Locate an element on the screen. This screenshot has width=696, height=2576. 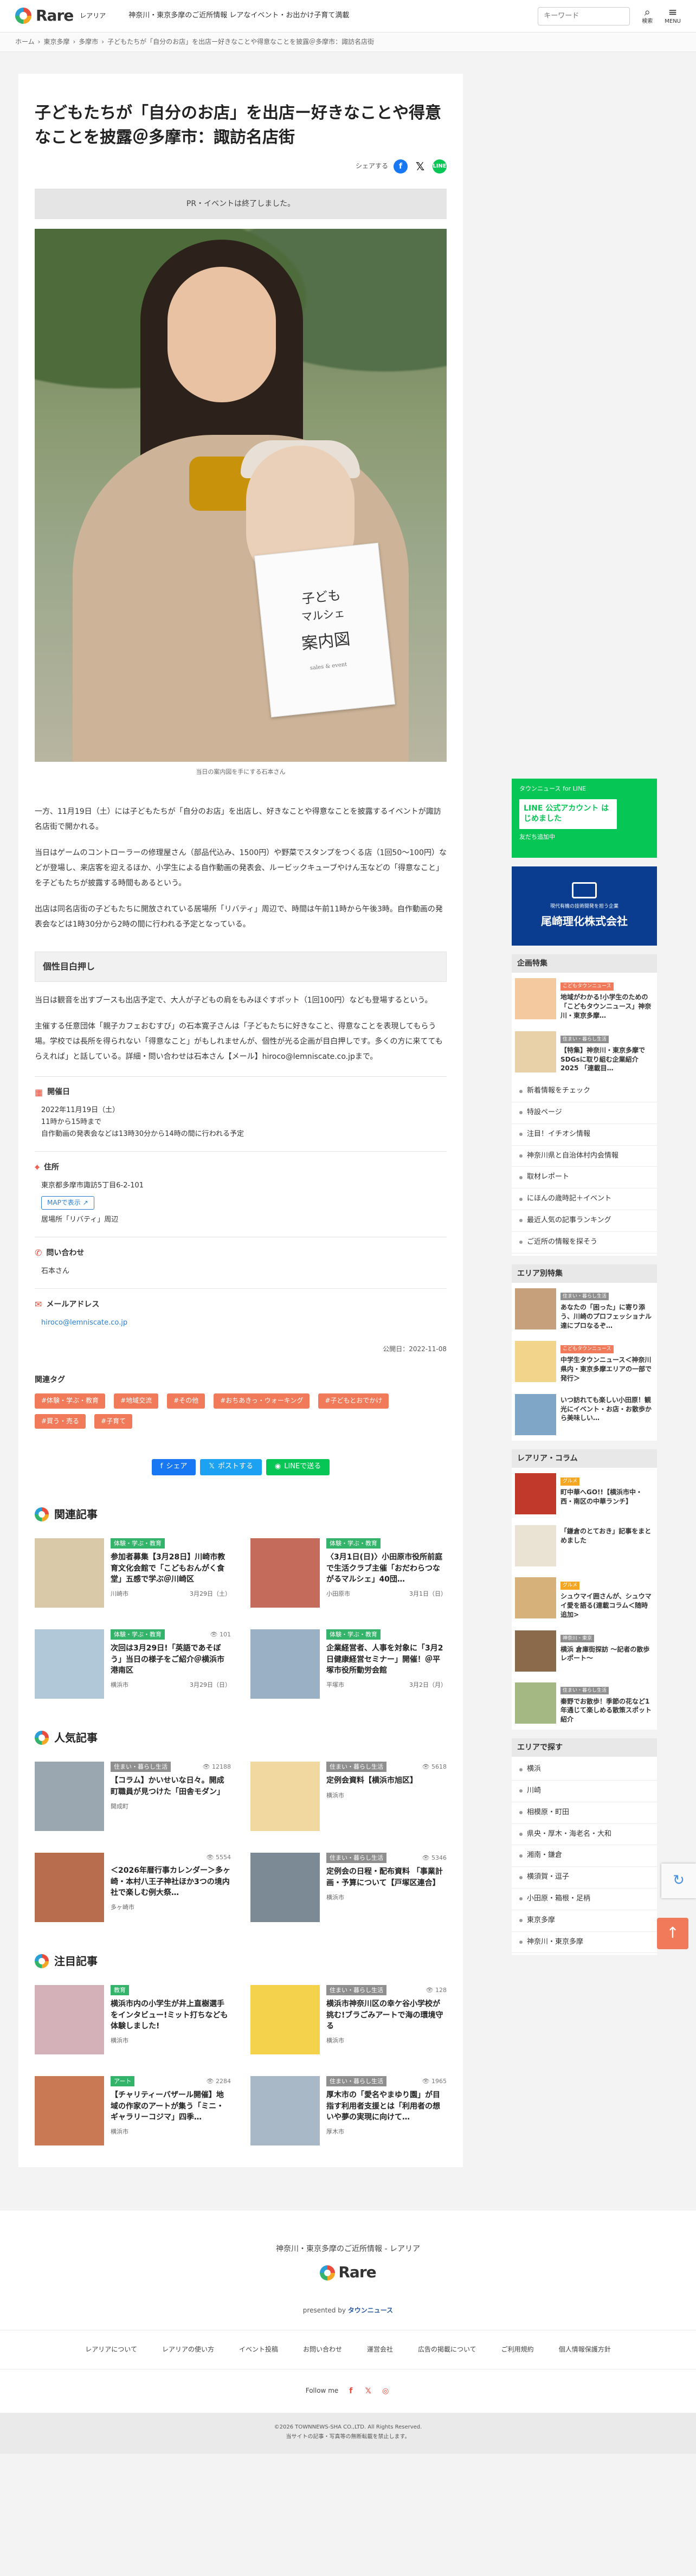
menu-button: ≡ MENU is located at coordinates (673, 16).